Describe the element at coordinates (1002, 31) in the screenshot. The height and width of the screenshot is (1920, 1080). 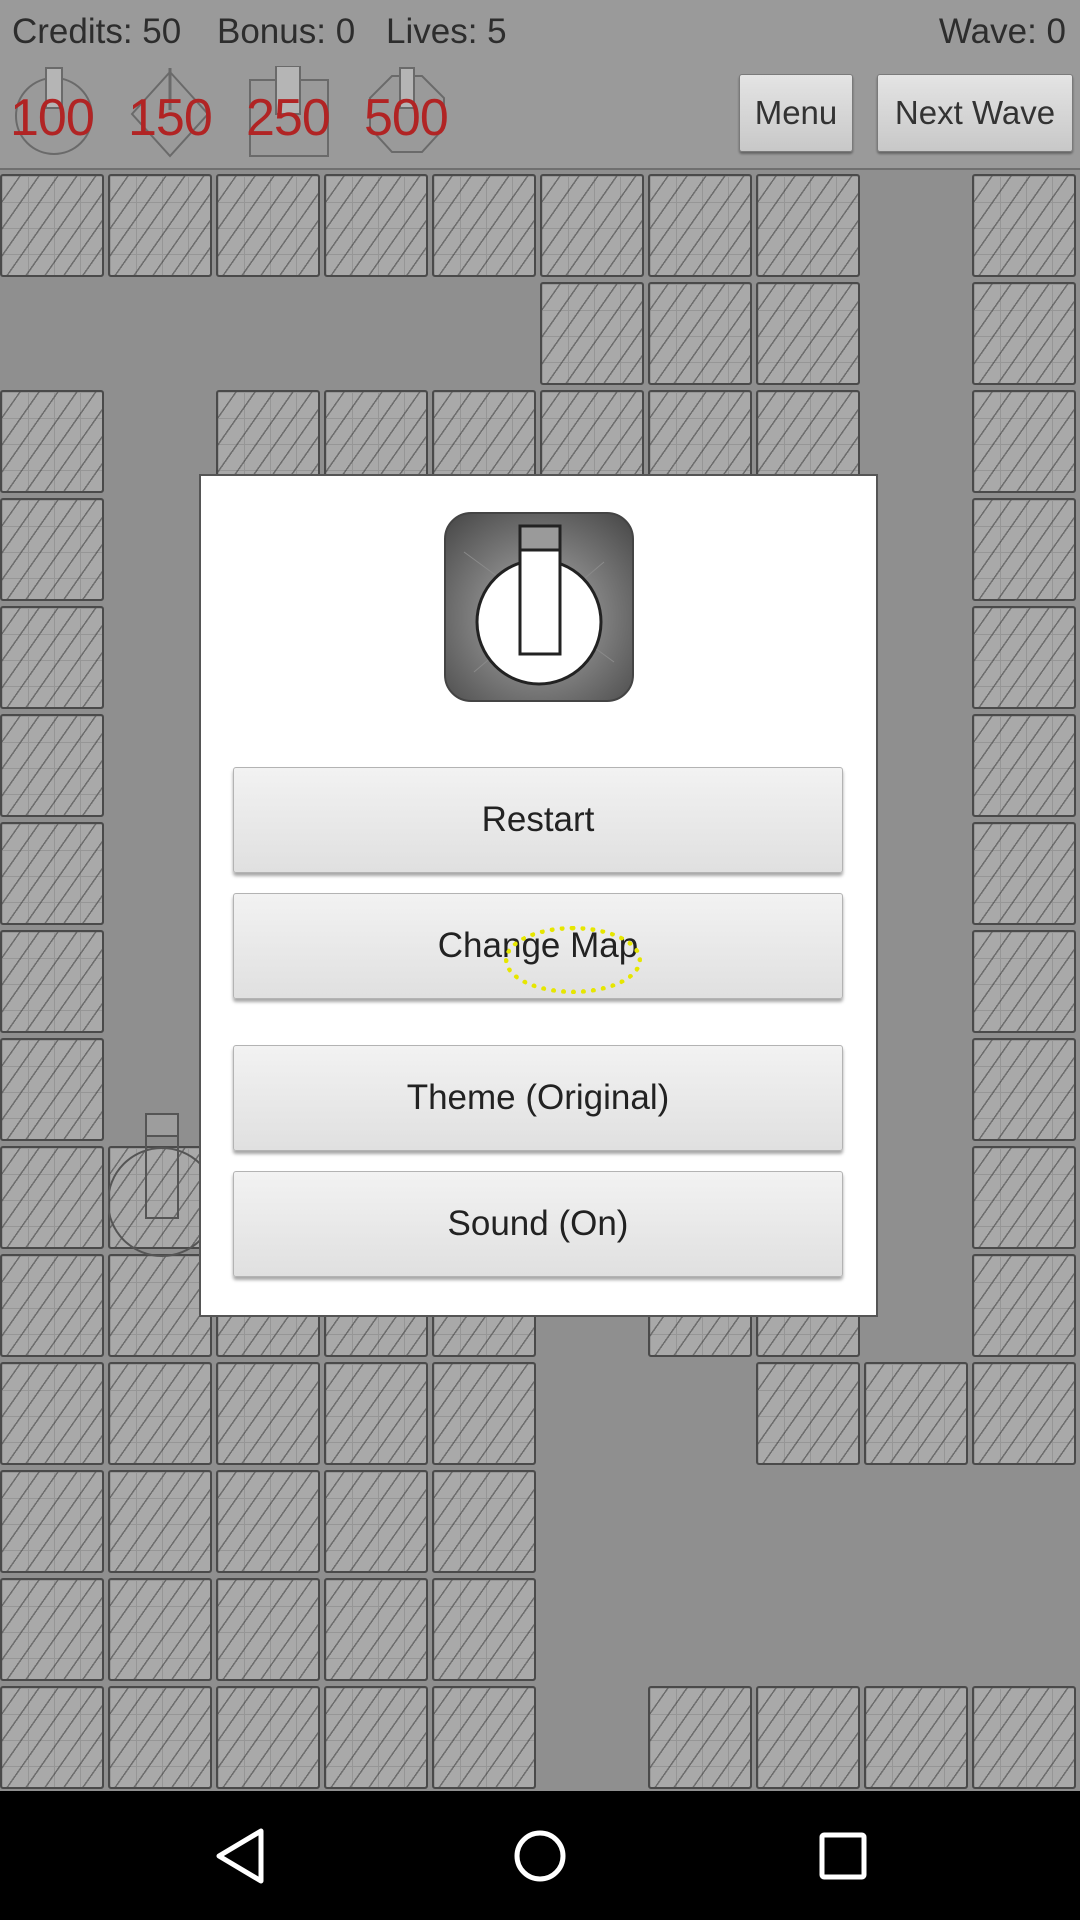
I see `wave-label: Wave: 0` at that location.